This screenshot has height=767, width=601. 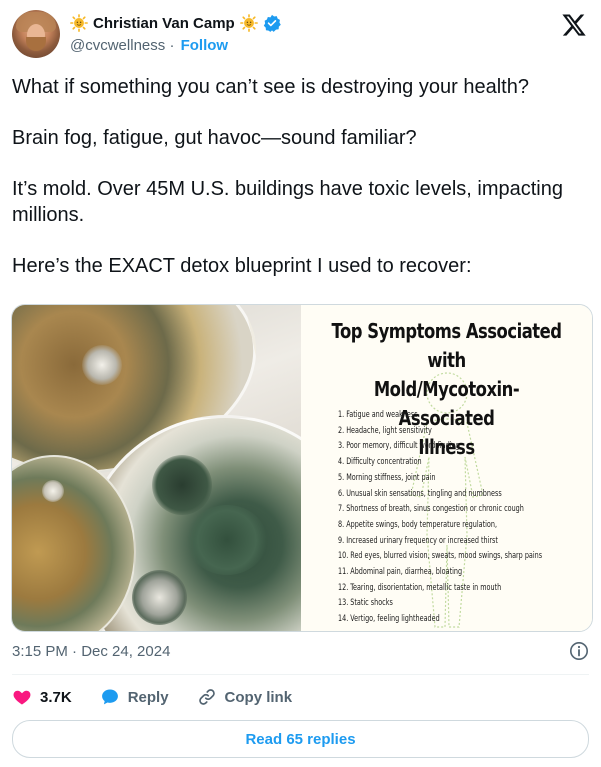 What do you see at coordinates (91, 652) in the screenshot?
I see `tweet-timestamp: 3:15 PM · Dec 24, 2024` at bounding box center [91, 652].